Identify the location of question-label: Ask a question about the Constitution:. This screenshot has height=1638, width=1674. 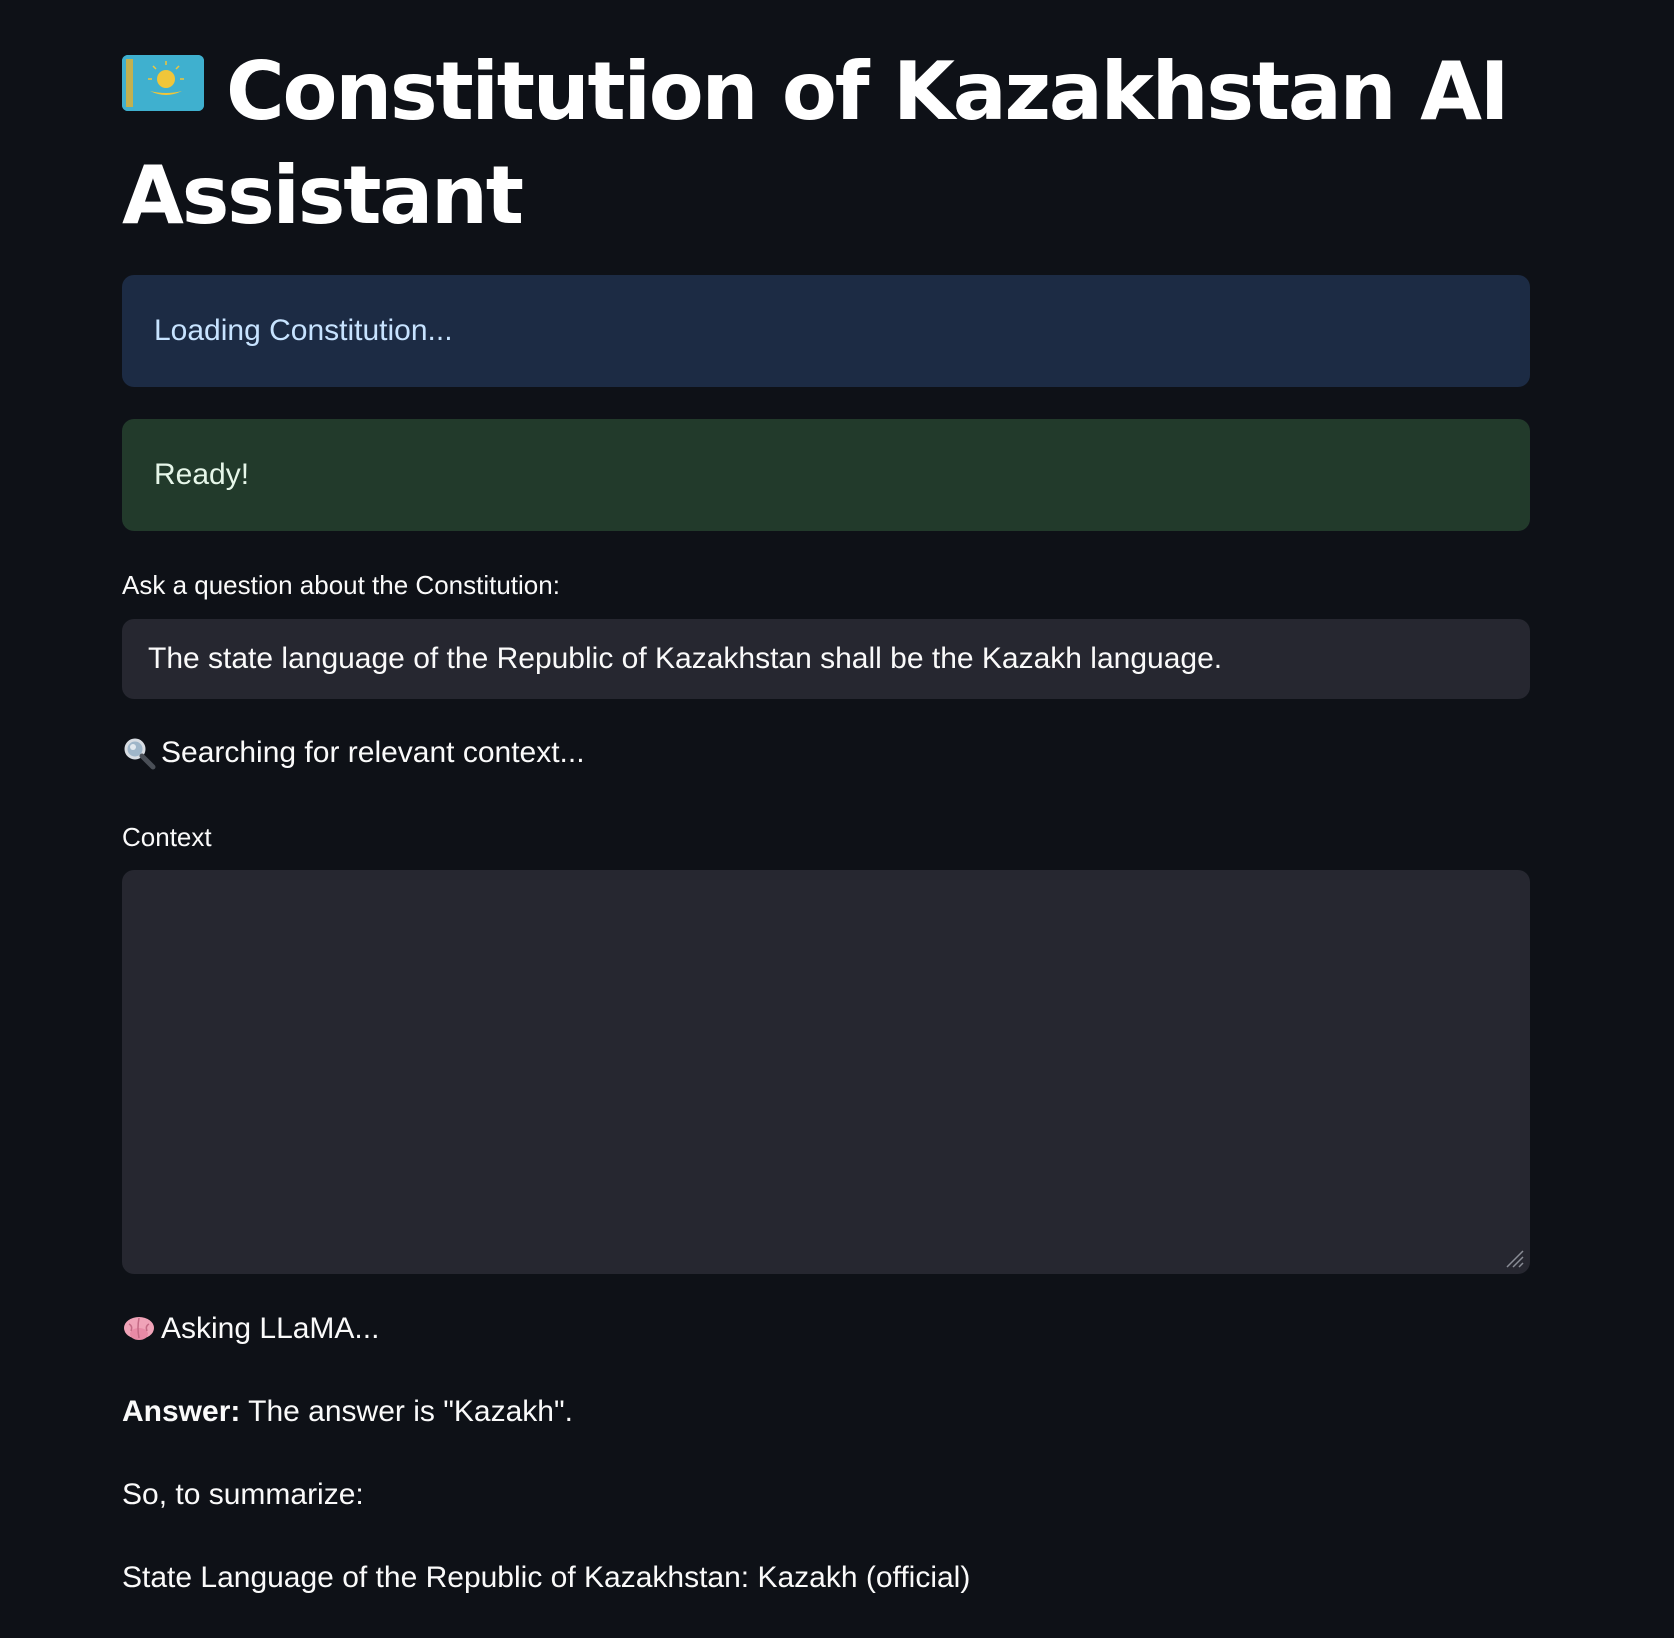
(341, 585).